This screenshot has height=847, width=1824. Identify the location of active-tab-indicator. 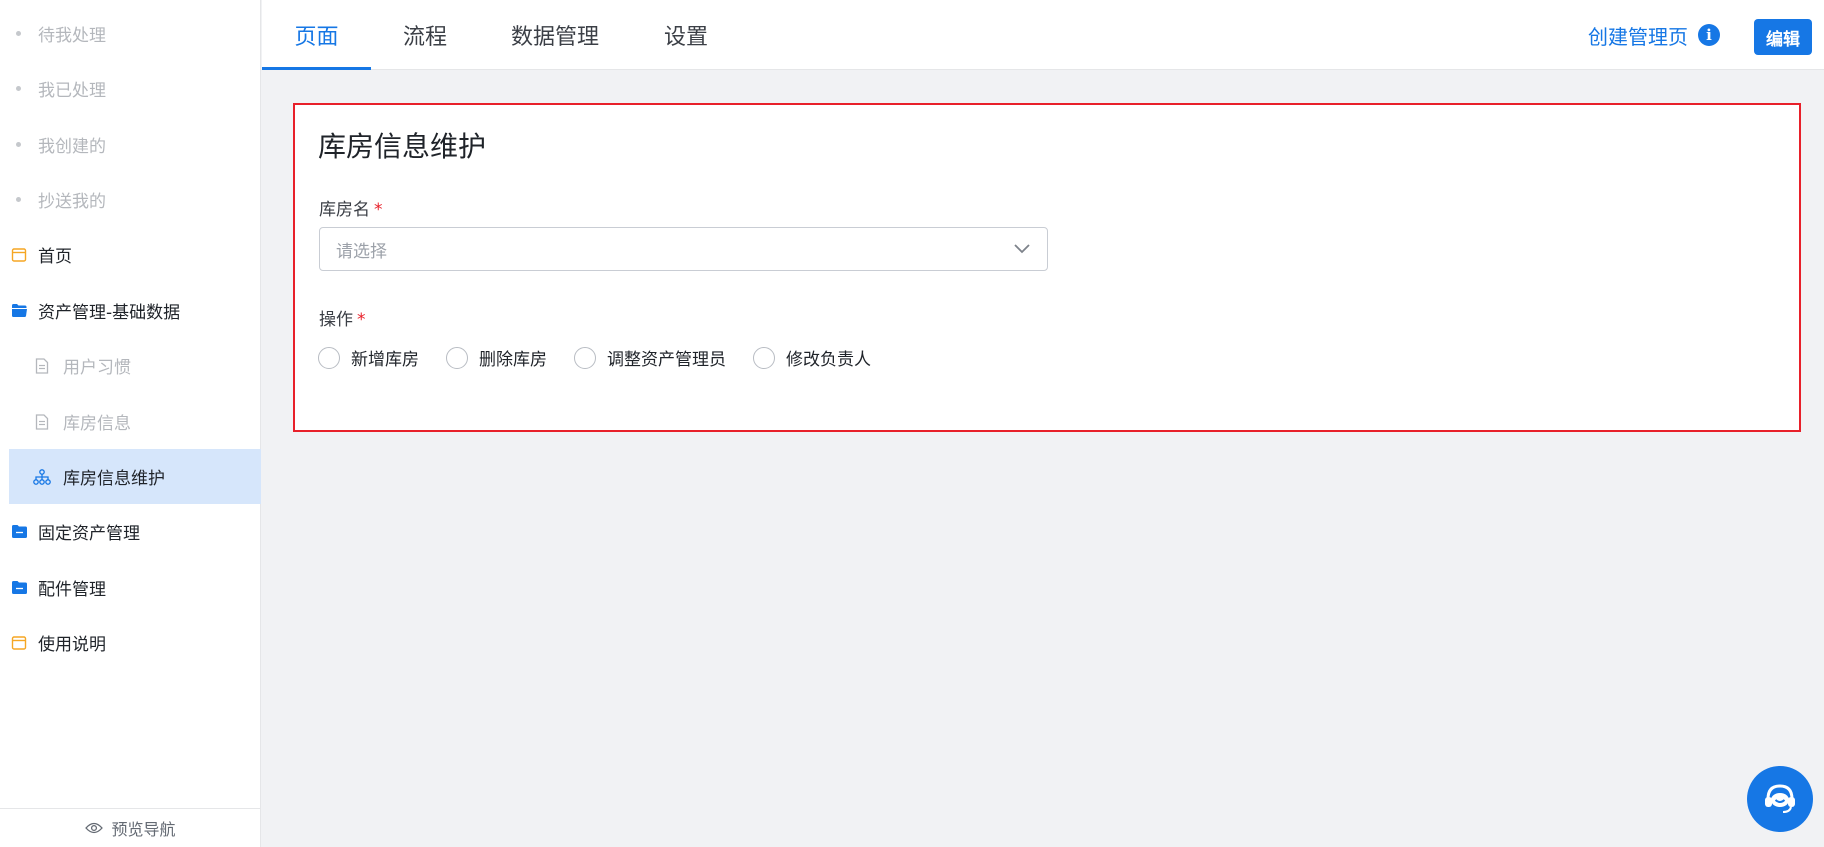
(316, 68).